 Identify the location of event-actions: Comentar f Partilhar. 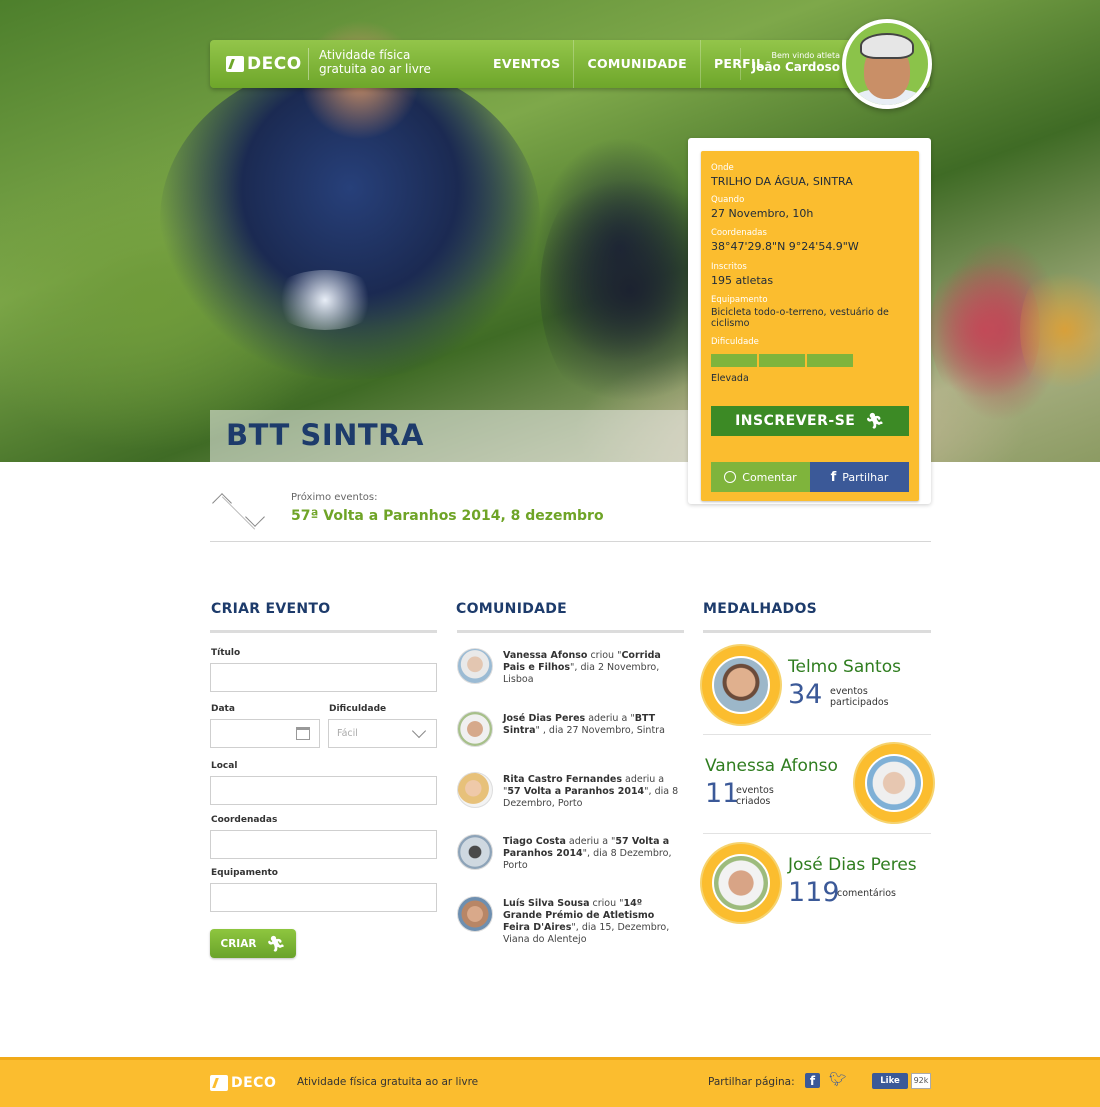
(810, 477).